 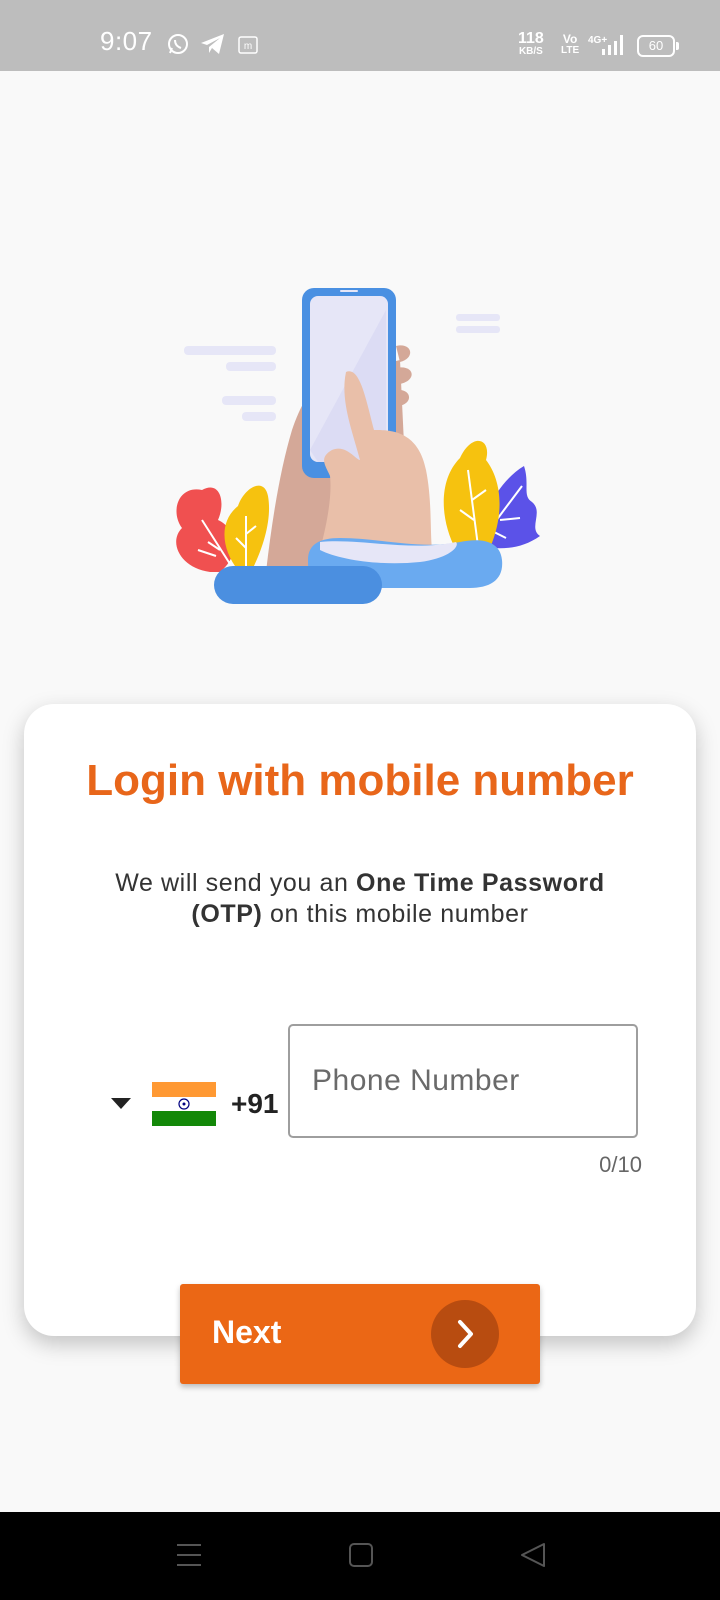 What do you see at coordinates (395, 914) in the screenshot?
I see `desc-part2: on this mobile number` at bounding box center [395, 914].